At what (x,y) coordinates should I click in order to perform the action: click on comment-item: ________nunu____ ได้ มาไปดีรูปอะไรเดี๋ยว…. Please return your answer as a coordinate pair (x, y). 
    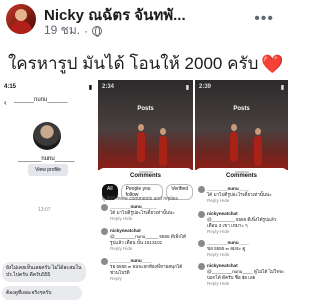
    Looking at the image, I should click on (242, 195).